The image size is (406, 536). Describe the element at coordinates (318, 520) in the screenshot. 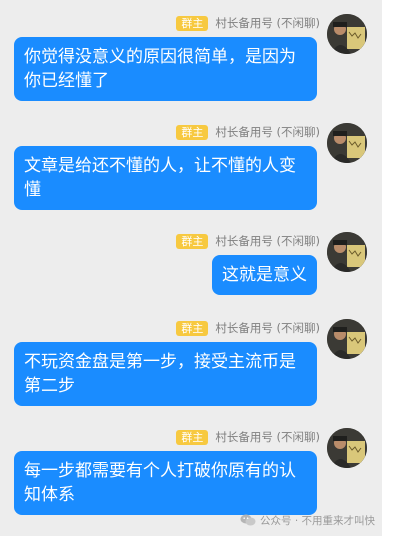

I see `watermark-text: 公众号 · 不用重来才叫快` at that location.